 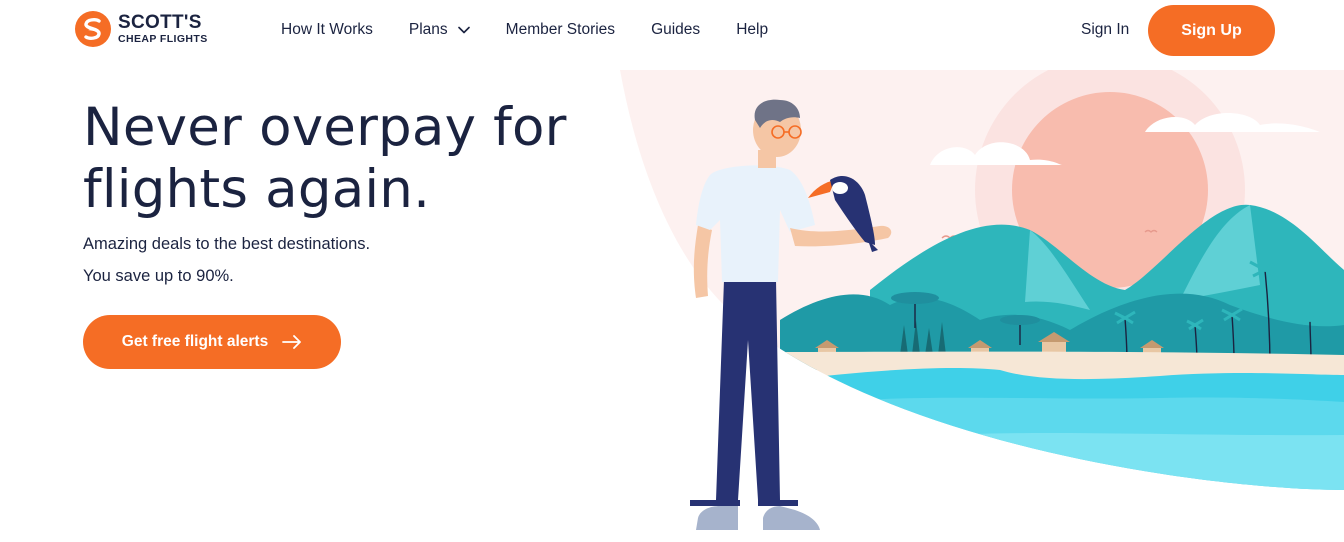 What do you see at coordinates (292, 342) in the screenshot?
I see `arrow-right-icon` at bounding box center [292, 342].